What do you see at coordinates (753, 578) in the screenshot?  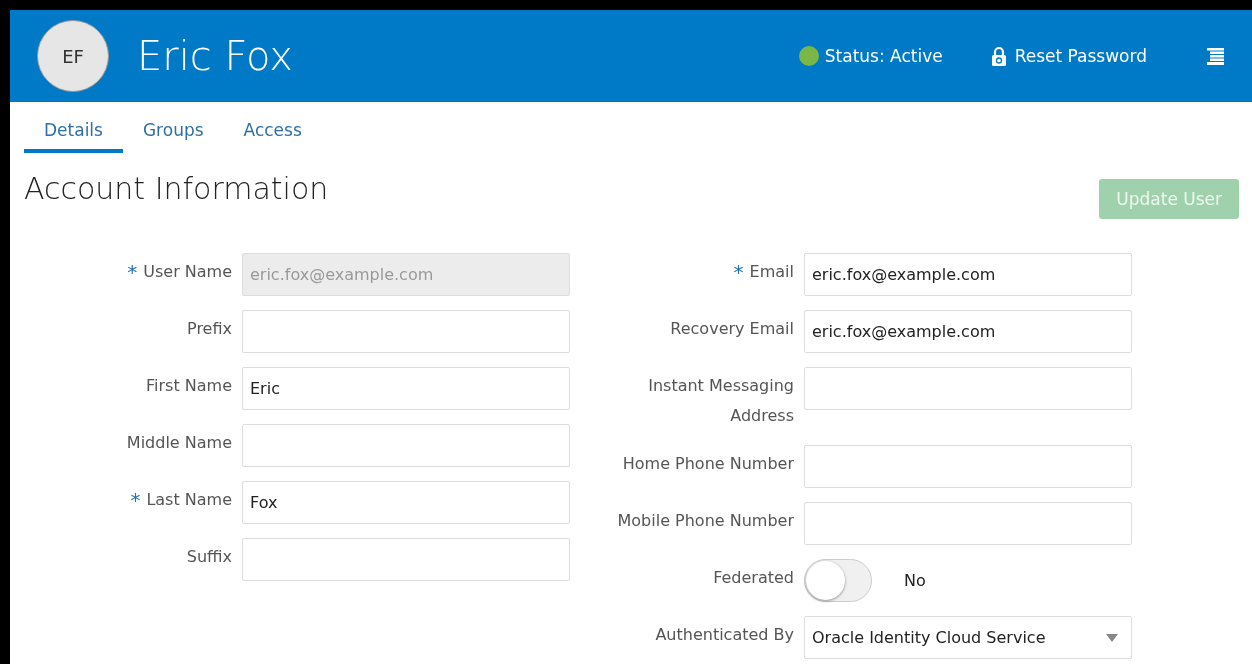 I see `field-label: Federated` at bounding box center [753, 578].